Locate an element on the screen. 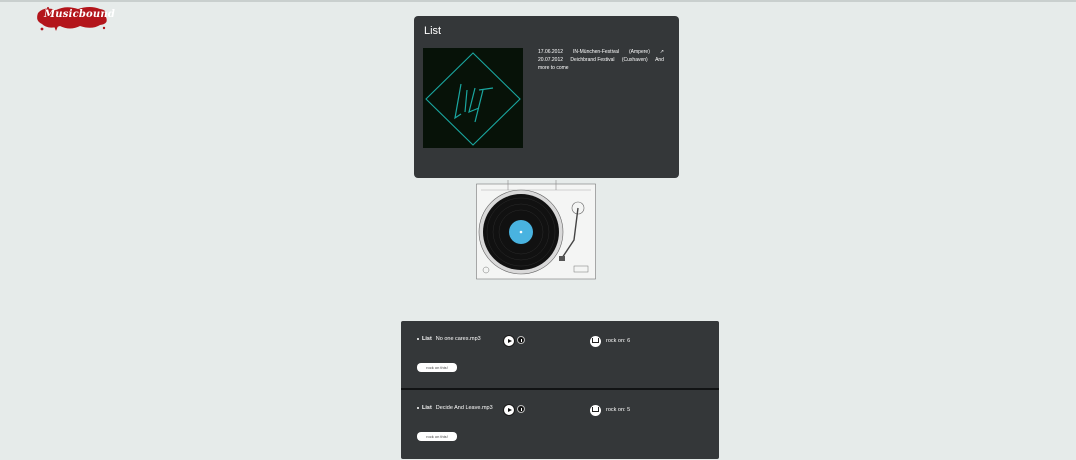 The height and width of the screenshot is (460, 1076). record-player-icon is located at coordinates (536, 230).